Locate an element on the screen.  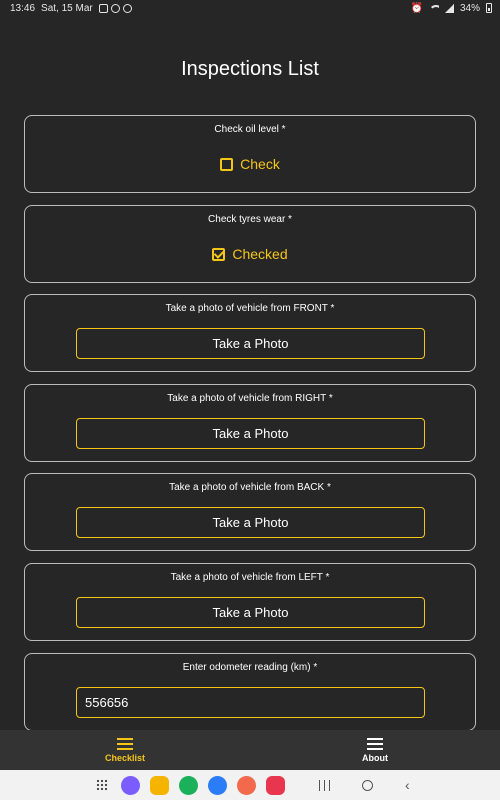
battery-percentage: 34% is located at coordinates (469, 8).